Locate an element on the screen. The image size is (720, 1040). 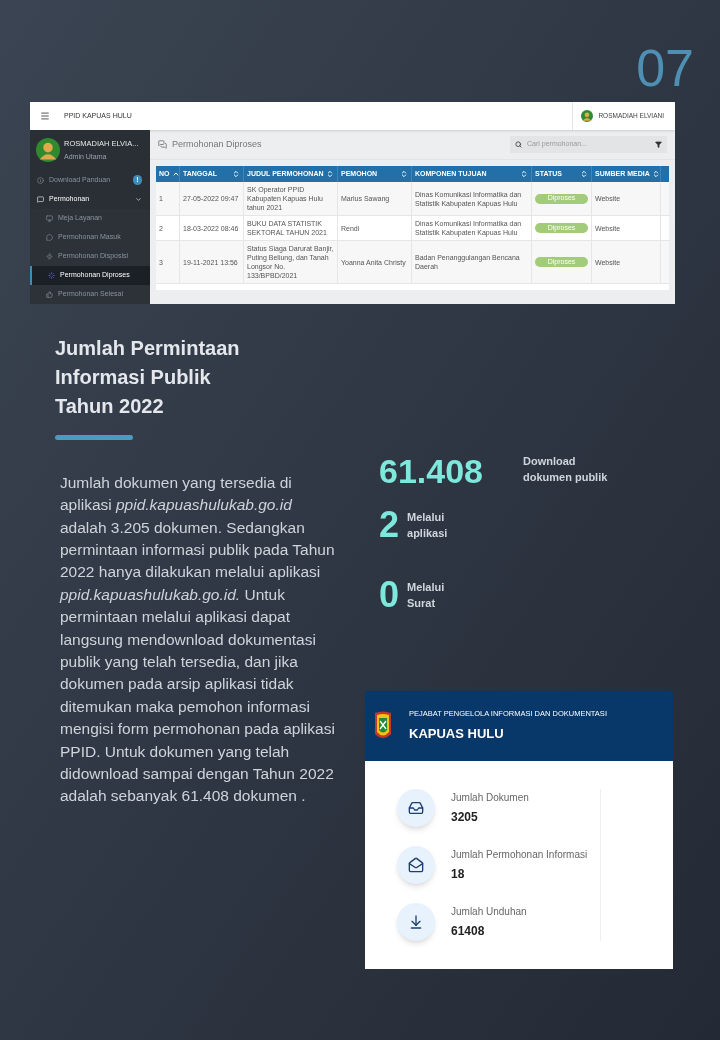
download-icon is located at coordinates (416, 921).